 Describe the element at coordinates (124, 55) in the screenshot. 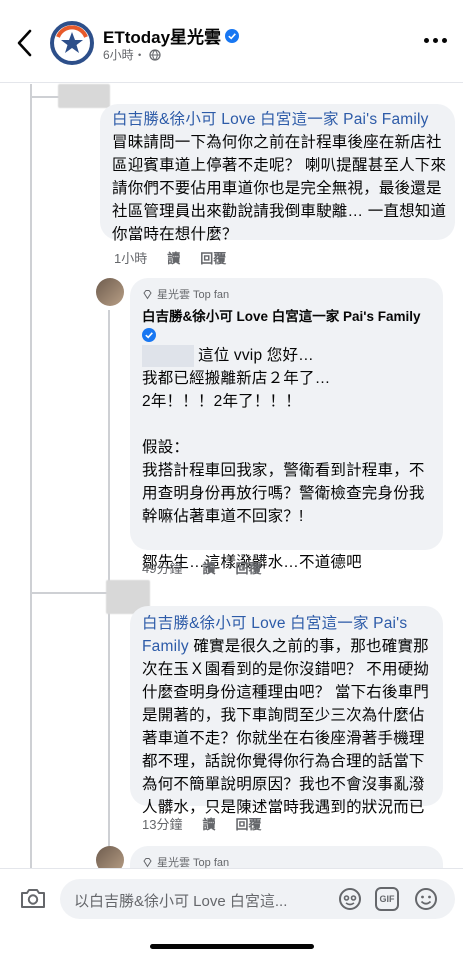

I see `post-time: 6小時・` at that location.